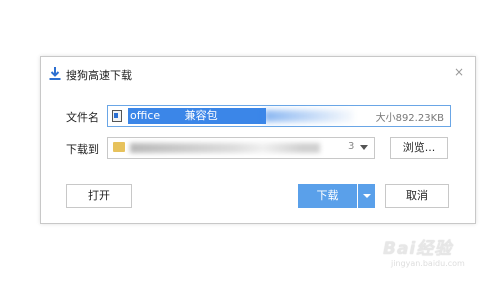  I want to click on download-arrow-icon, so click(55, 73).